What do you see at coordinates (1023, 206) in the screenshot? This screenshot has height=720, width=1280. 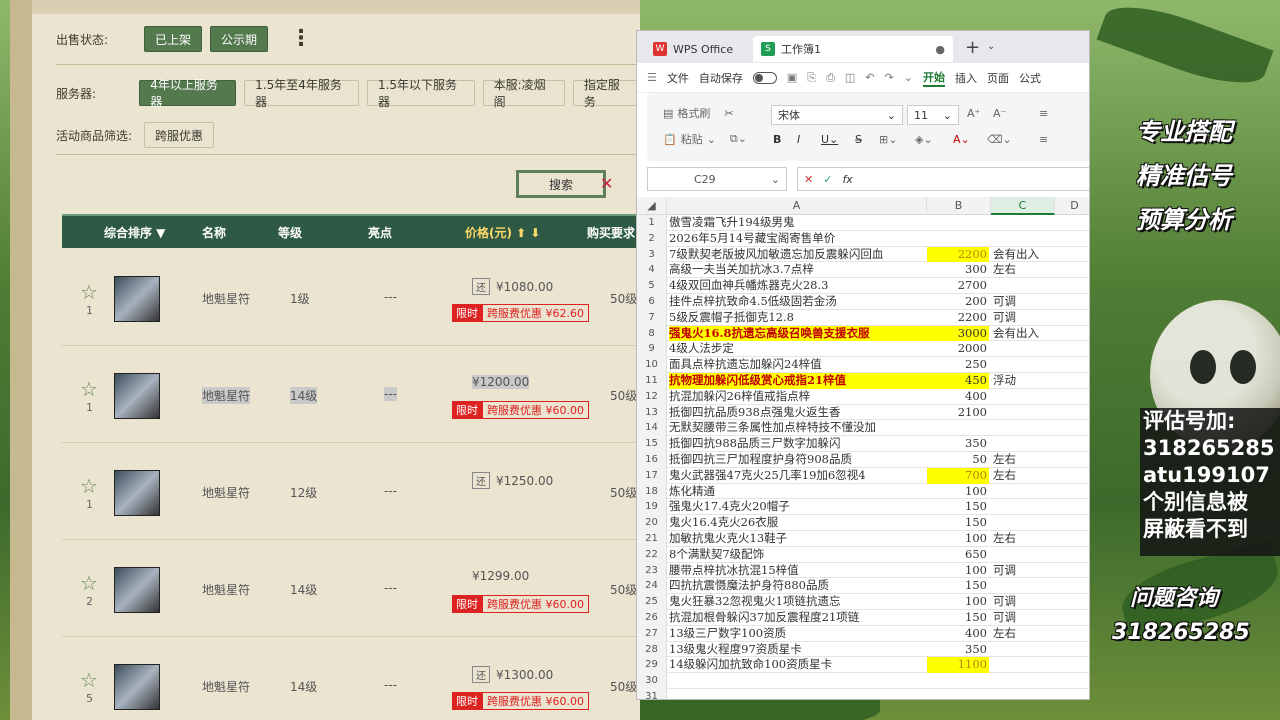 I see `column-header-c: C` at bounding box center [1023, 206].